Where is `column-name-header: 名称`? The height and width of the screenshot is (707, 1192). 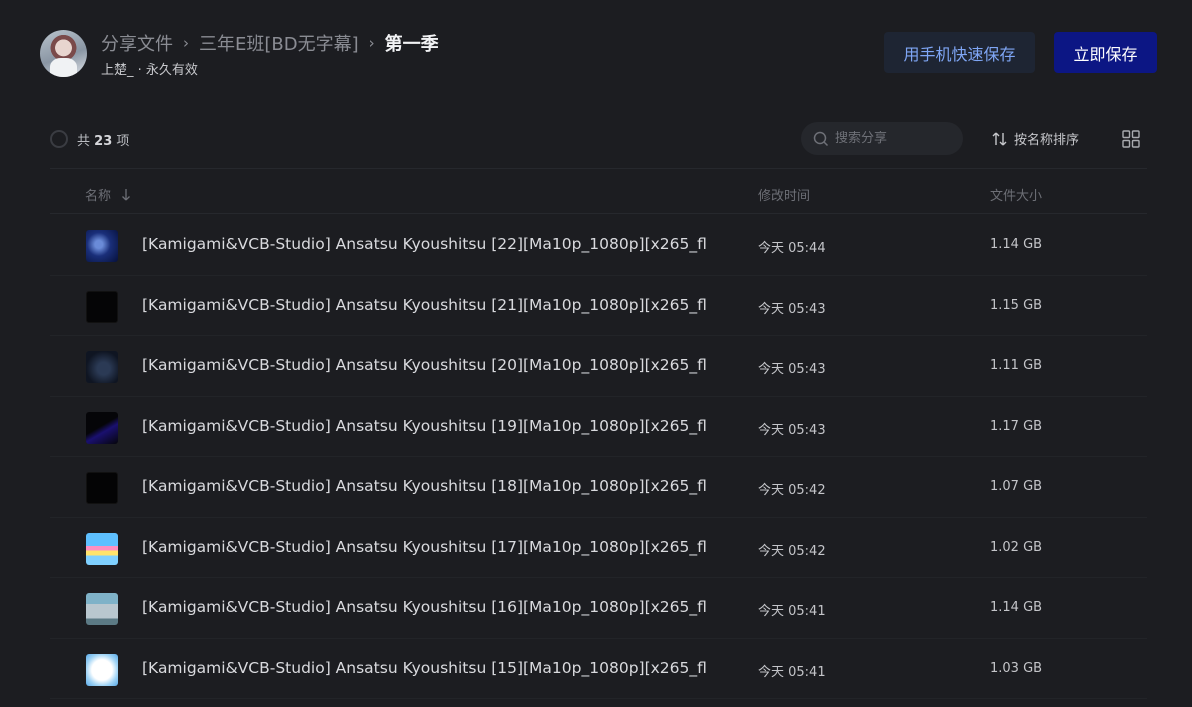
column-name-header: 名称 is located at coordinates (108, 194).